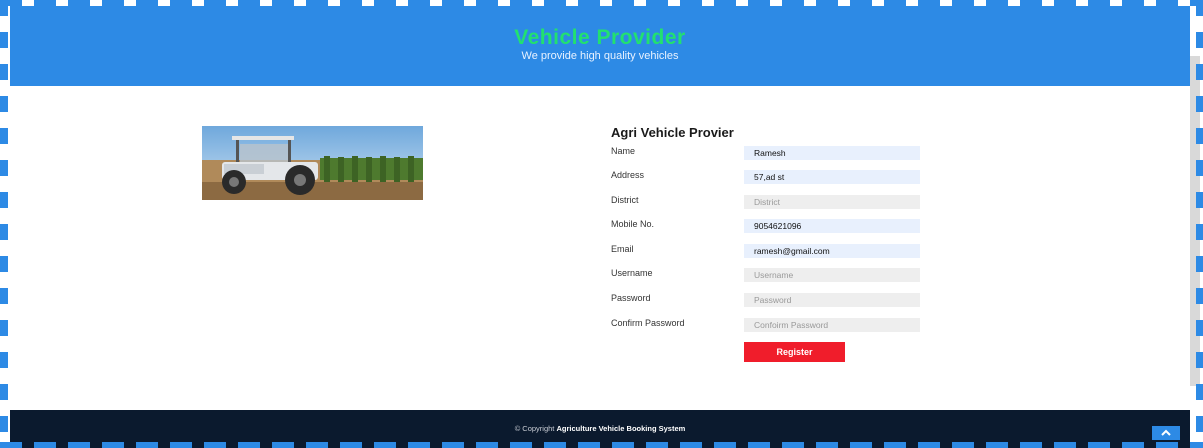  What do you see at coordinates (625, 200) in the screenshot?
I see `district-label: District` at bounding box center [625, 200].